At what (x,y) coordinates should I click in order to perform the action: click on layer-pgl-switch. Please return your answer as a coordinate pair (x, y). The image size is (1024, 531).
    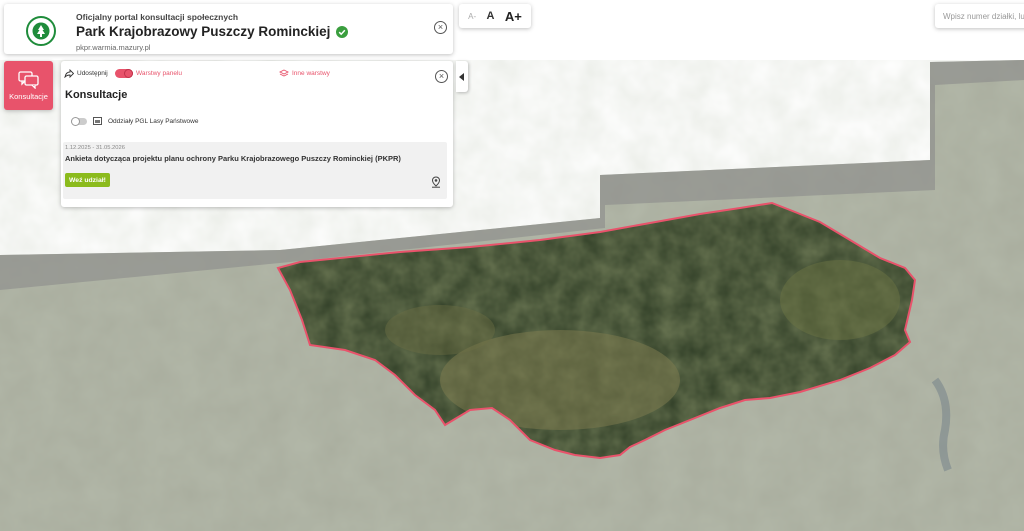
    Looking at the image, I should click on (79, 121).